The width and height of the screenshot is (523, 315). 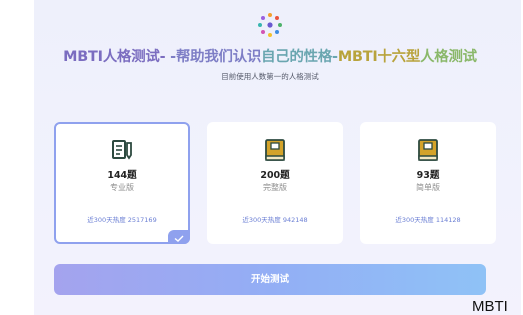 I want to click on test-option-card-complete: 200题 完整版 近300天热度 942148, so click(x=275, y=183).